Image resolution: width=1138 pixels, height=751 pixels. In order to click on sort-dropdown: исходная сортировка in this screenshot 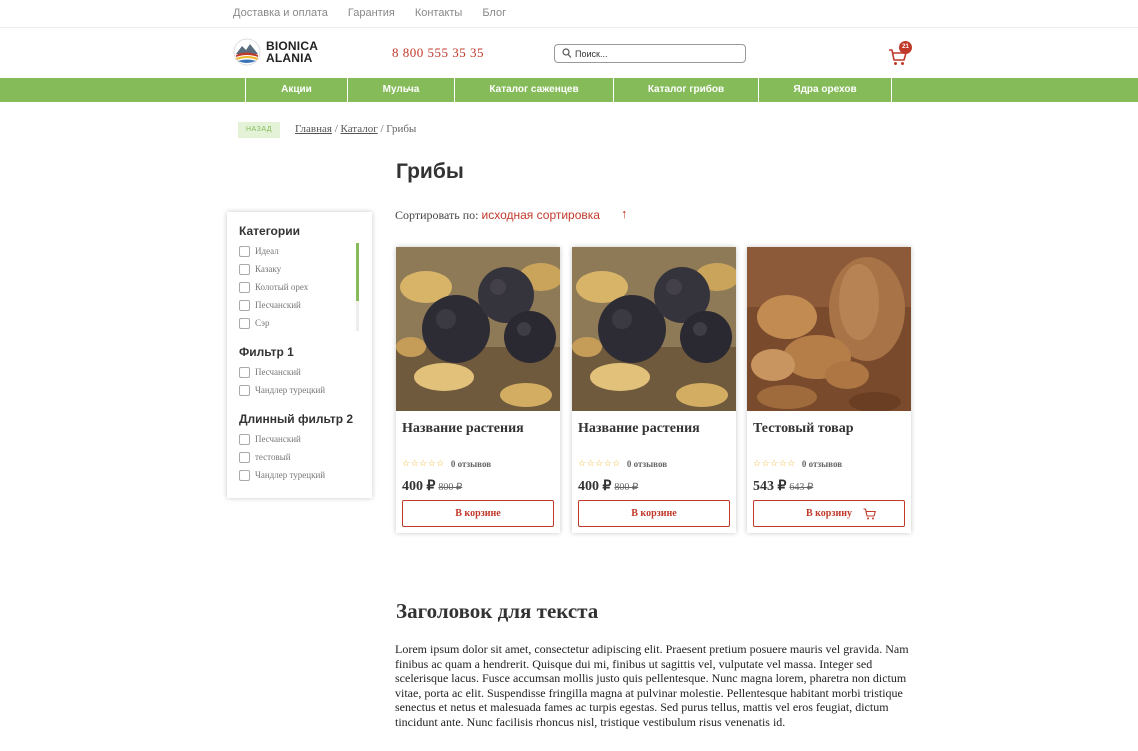, I will do `click(541, 215)`.